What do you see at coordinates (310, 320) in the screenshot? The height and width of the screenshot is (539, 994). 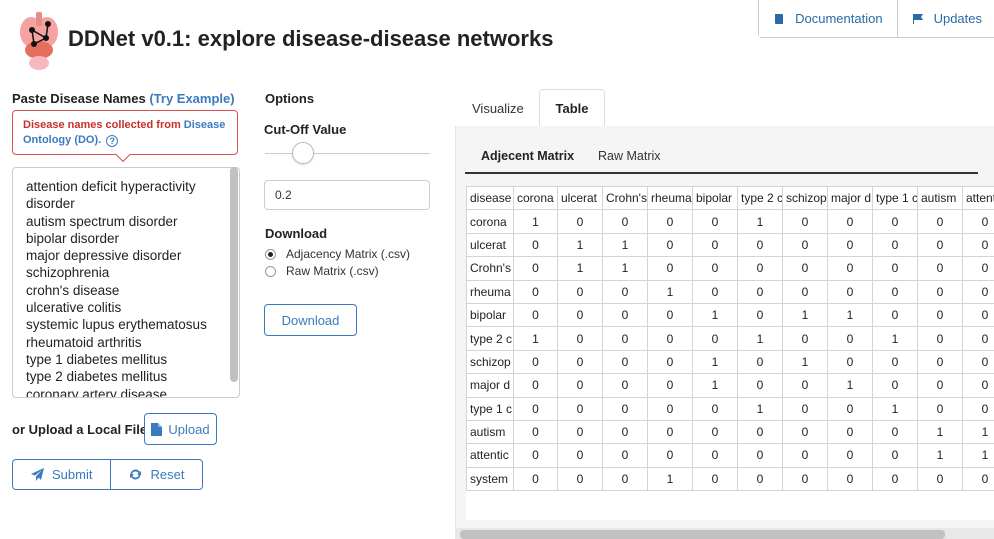 I see `download-button: Download` at bounding box center [310, 320].